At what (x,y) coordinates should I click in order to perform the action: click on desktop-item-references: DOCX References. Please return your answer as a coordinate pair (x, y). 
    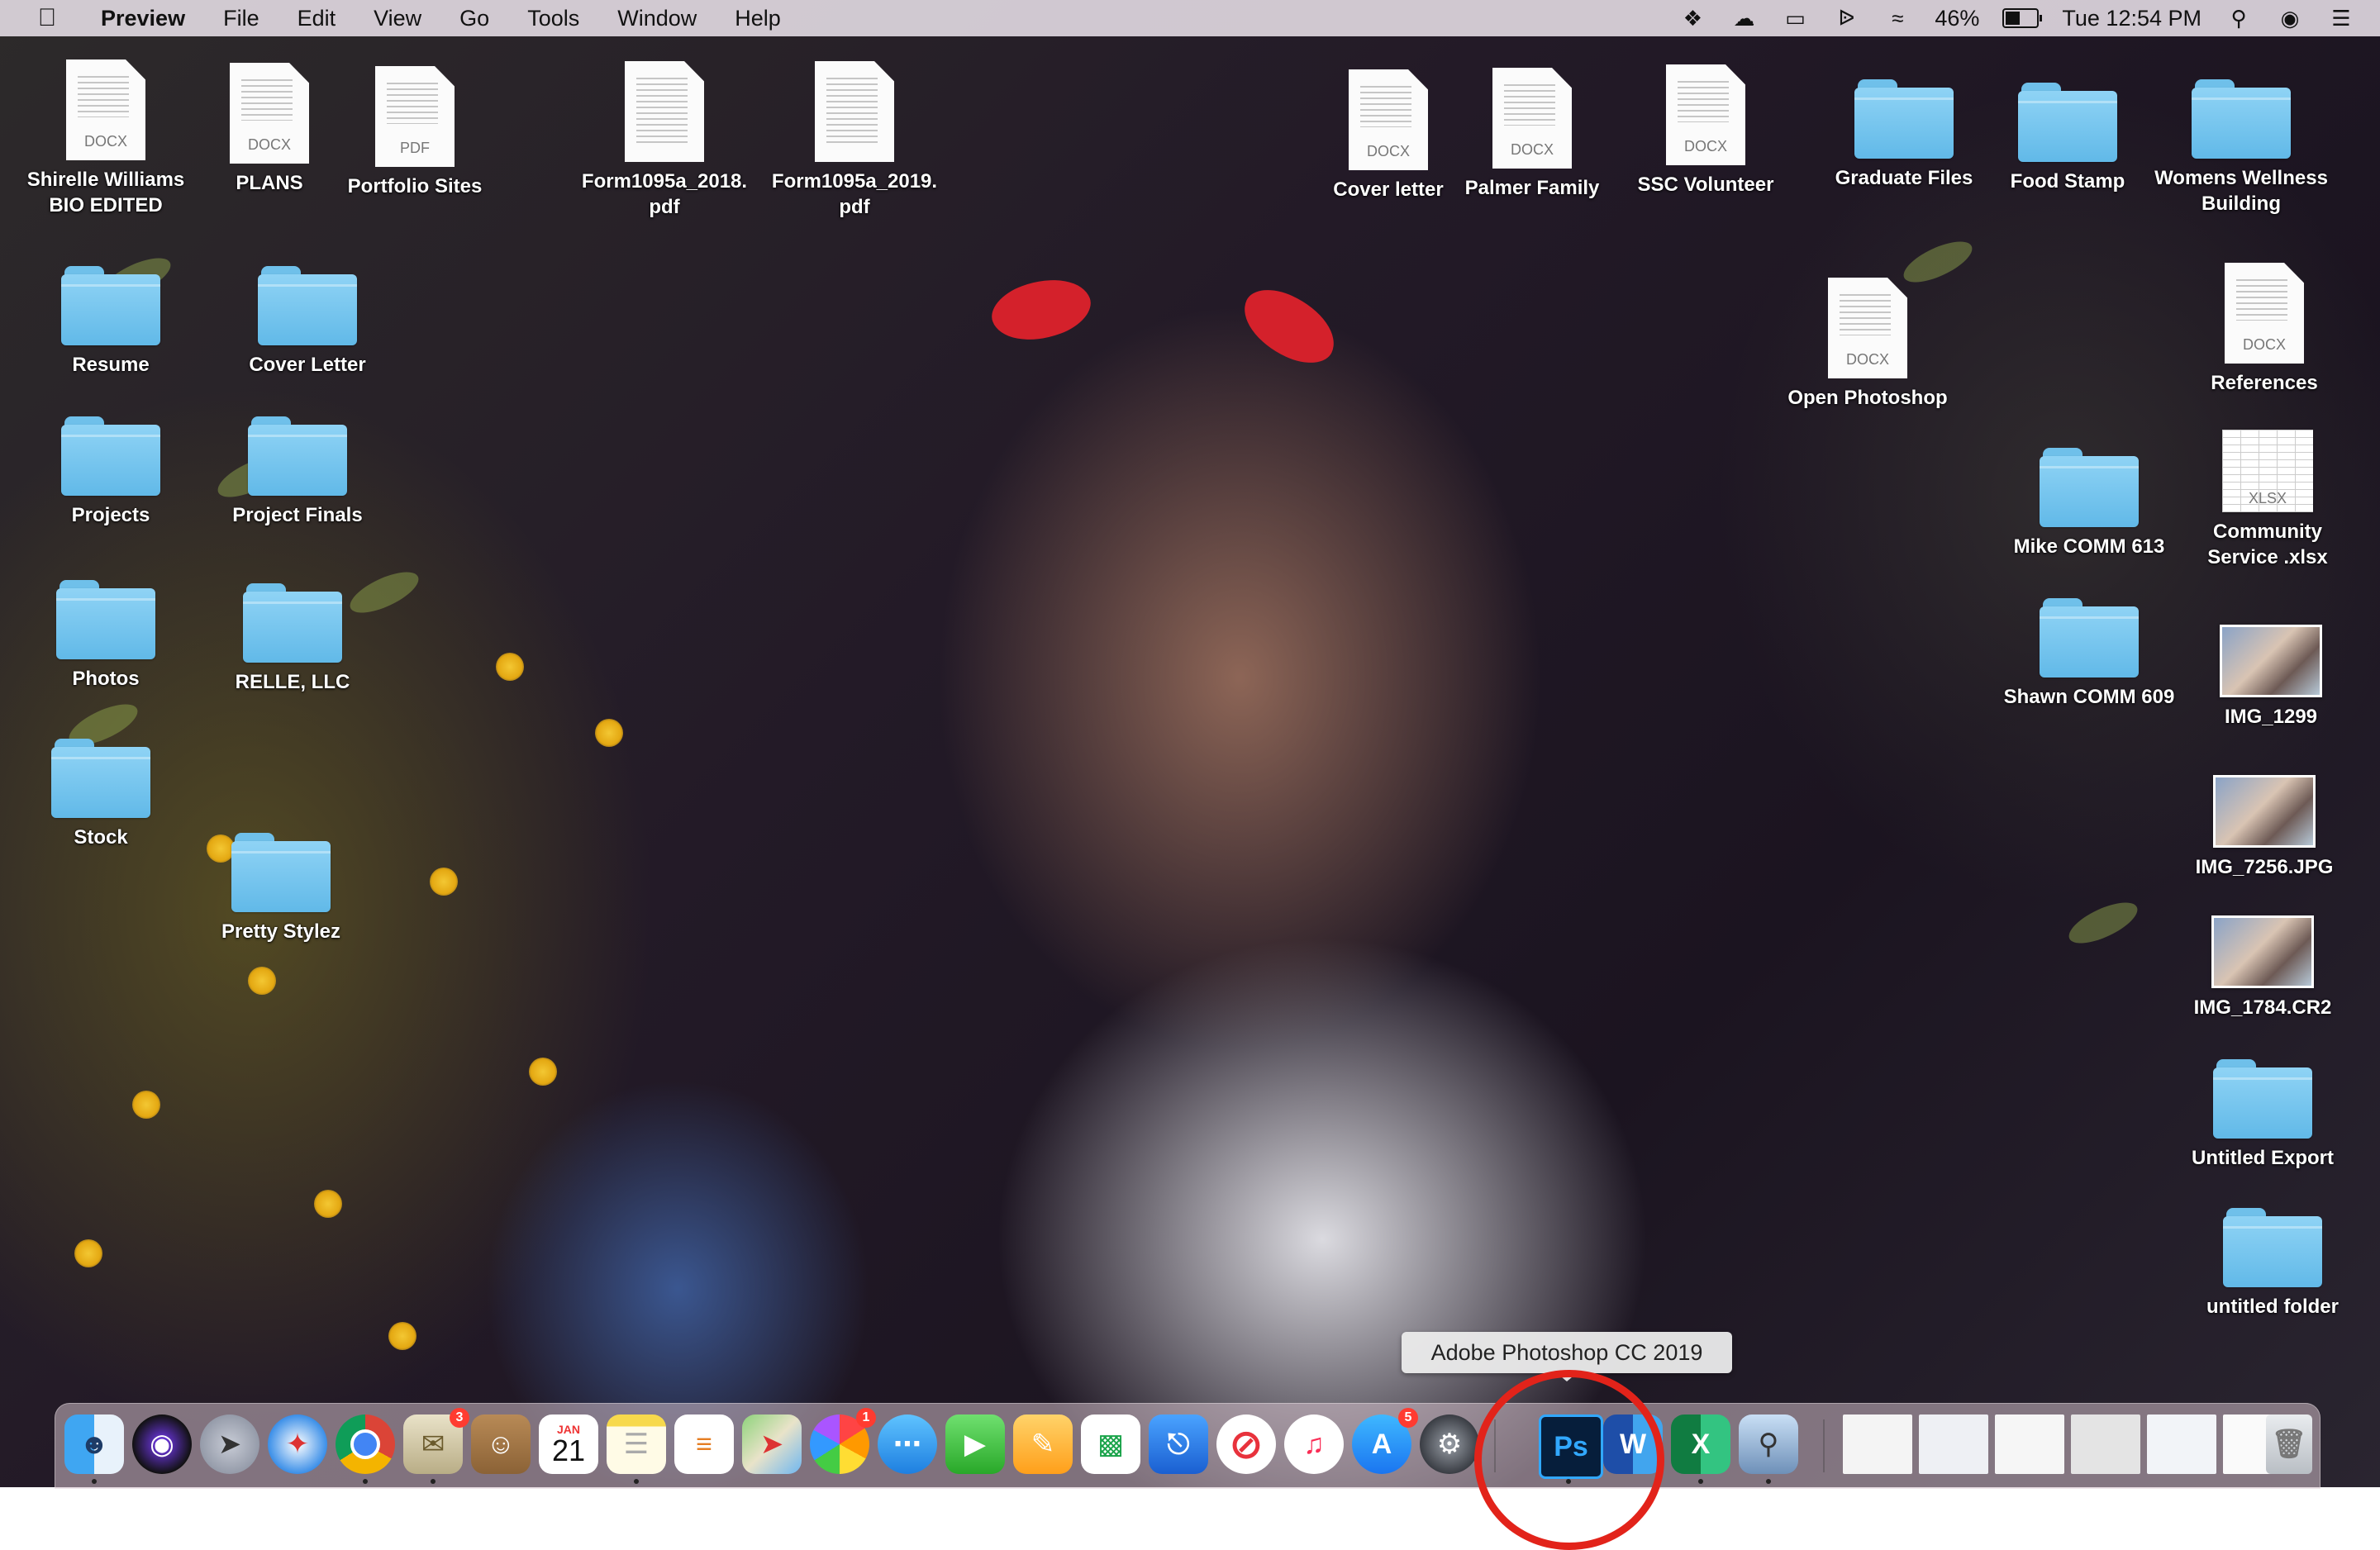
    Looking at the image, I should click on (2264, 329).